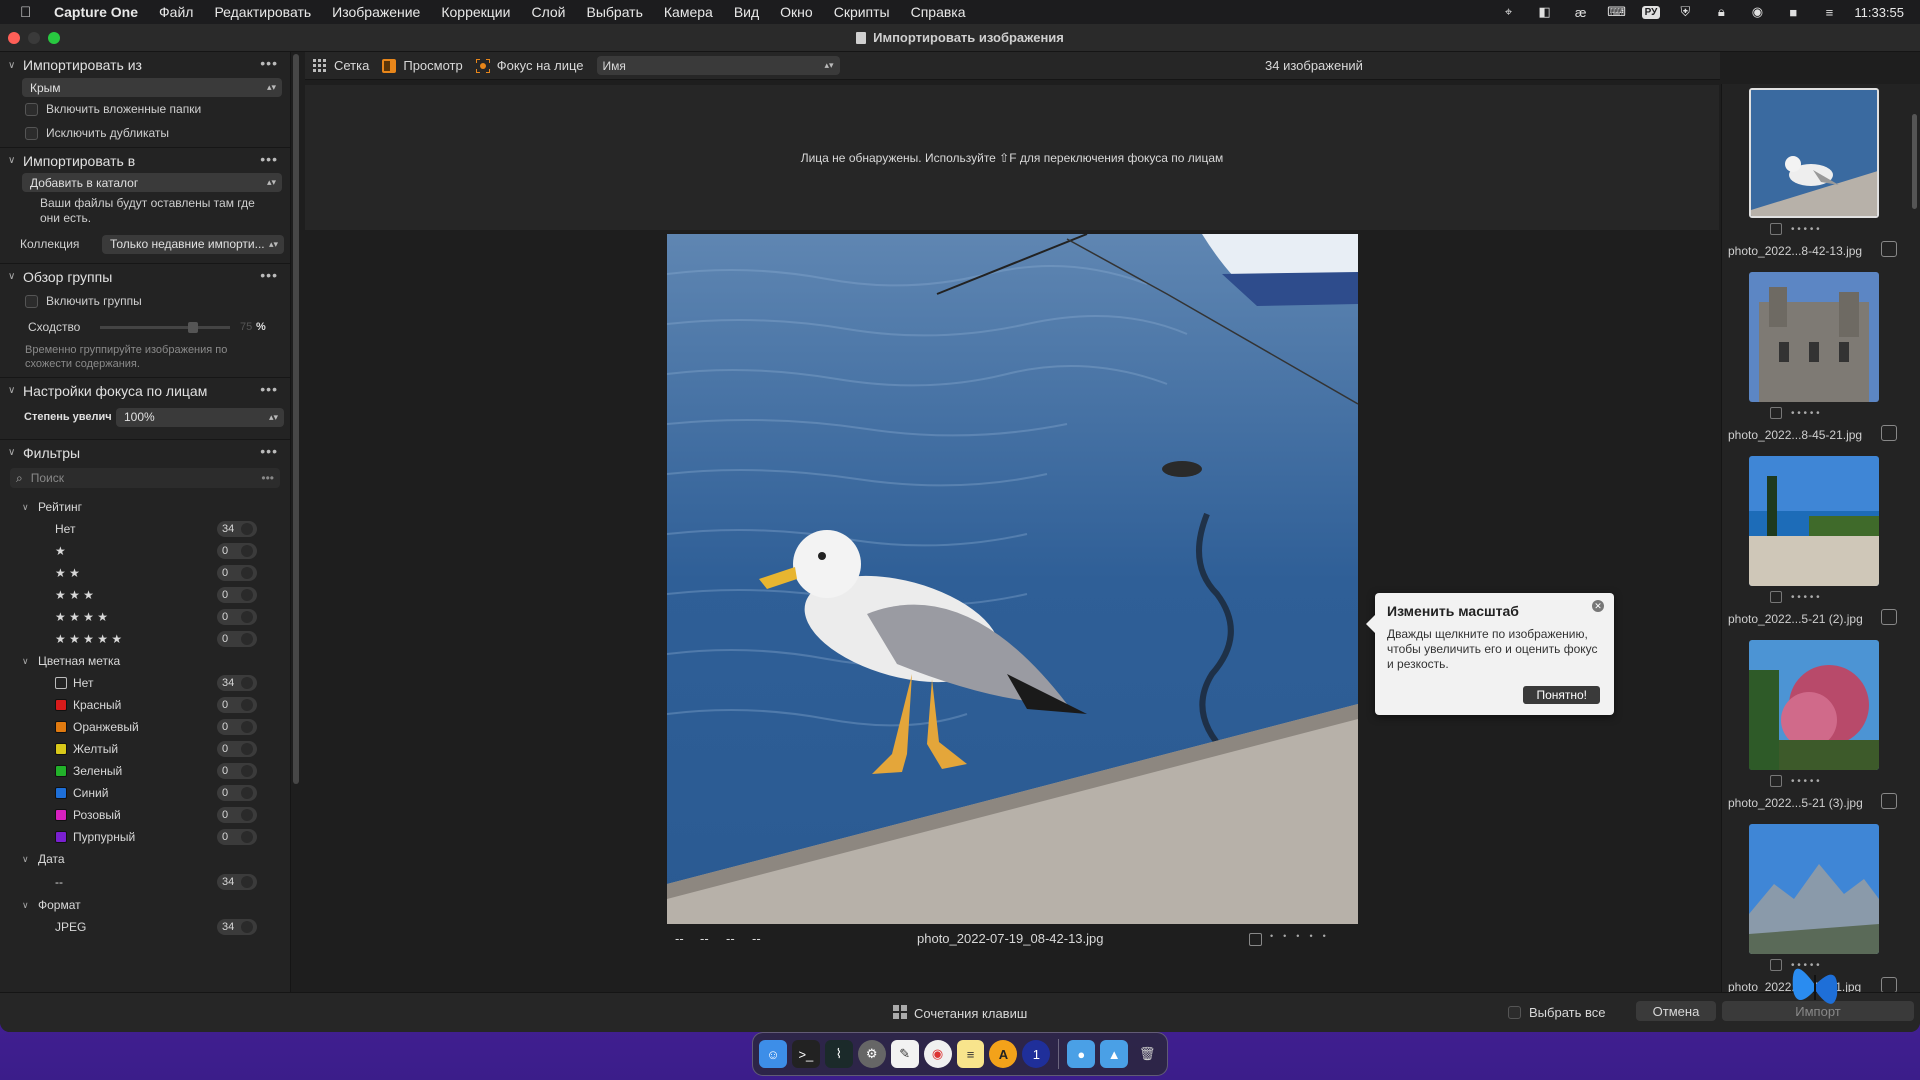 The image size is (1920, 1080). What do you see at coordinates (145, 478) in the screenshot?
I see `filter-search-input: ⌕ Поиск •••` at bounding box center [145, 478].